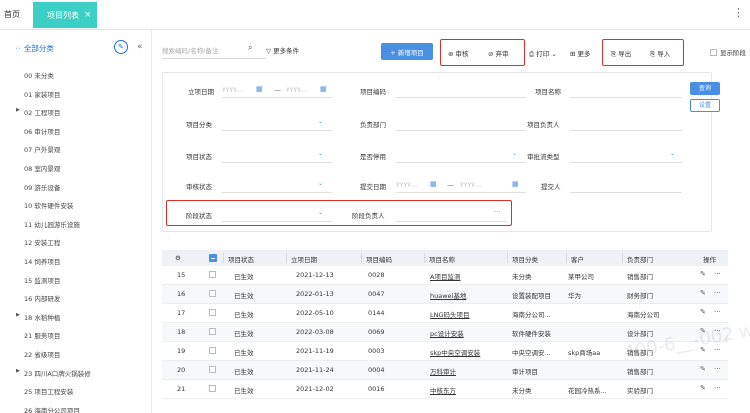  Describe the element at coordinates (621, 53) in the screenshot. I see `export-button: ⎘ 导出` at that location.